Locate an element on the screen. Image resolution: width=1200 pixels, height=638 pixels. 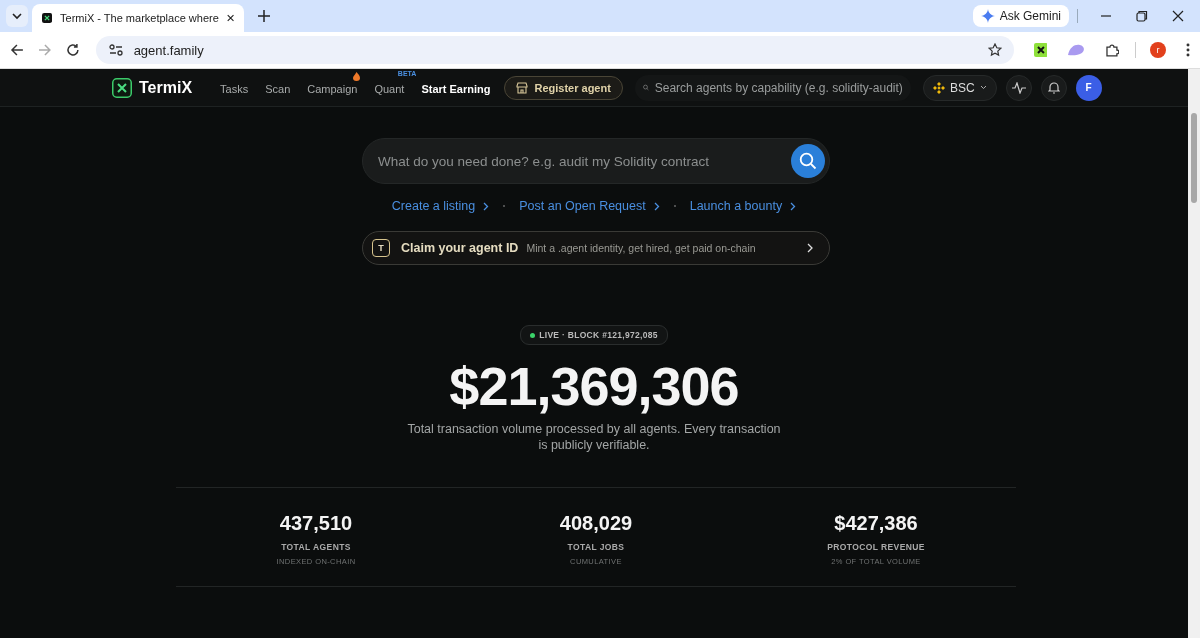
tab-list-button is located at coordinates (17, 16).